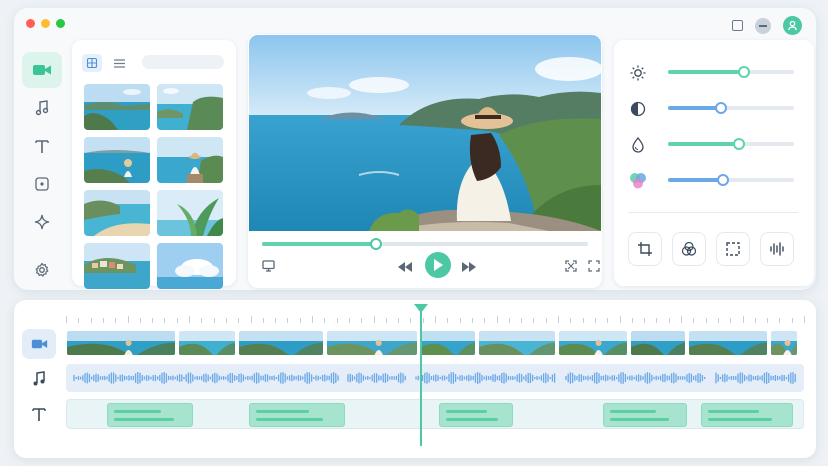  Describe the element at coordinates (60, 23) in the screenshot. I see `maximize-window-button` at that location.